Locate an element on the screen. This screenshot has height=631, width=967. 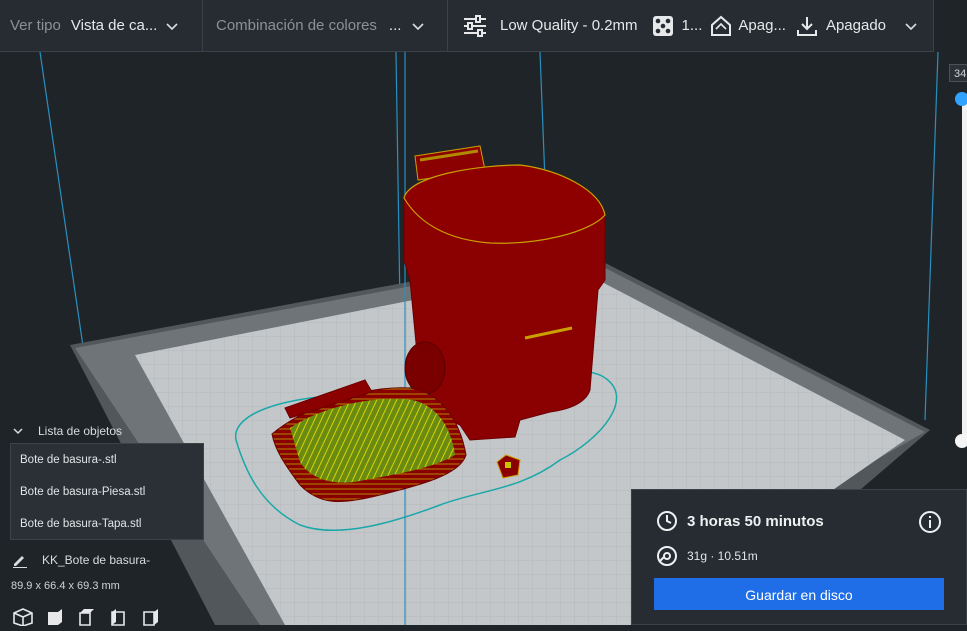
selected-object-name: KK_Bote de basura- is located at coordinates (81, 560).